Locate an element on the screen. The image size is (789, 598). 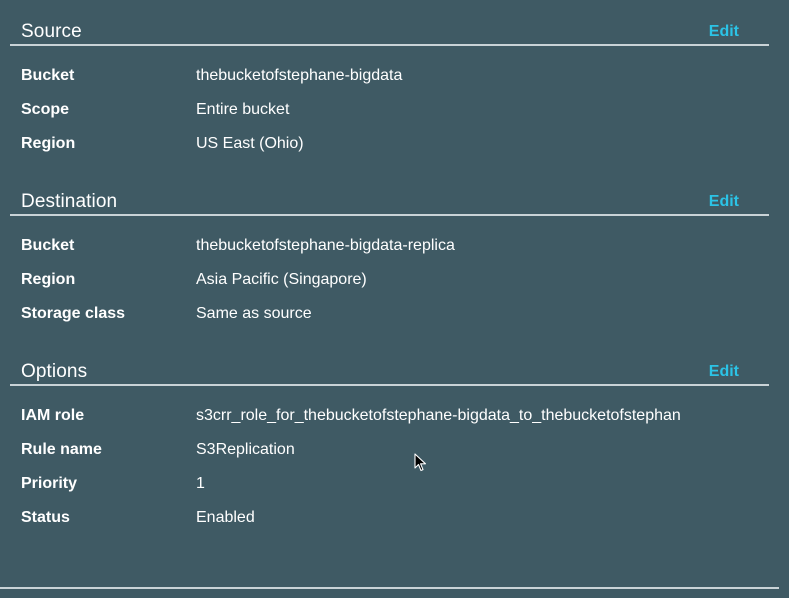
field-value: US East (Ohio) is located at coordinates (250, 143).